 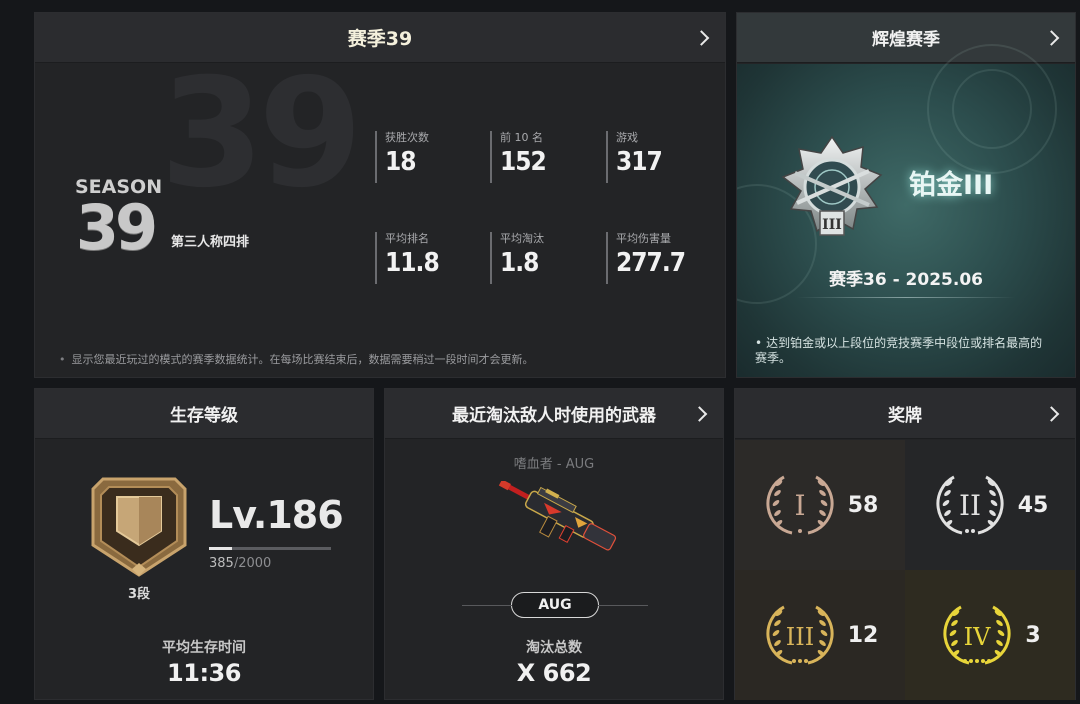 What do you see at coordinates (1033, 635) in the screenshot?
I see `medal-count: 3` at bounding box center [1033, 635].